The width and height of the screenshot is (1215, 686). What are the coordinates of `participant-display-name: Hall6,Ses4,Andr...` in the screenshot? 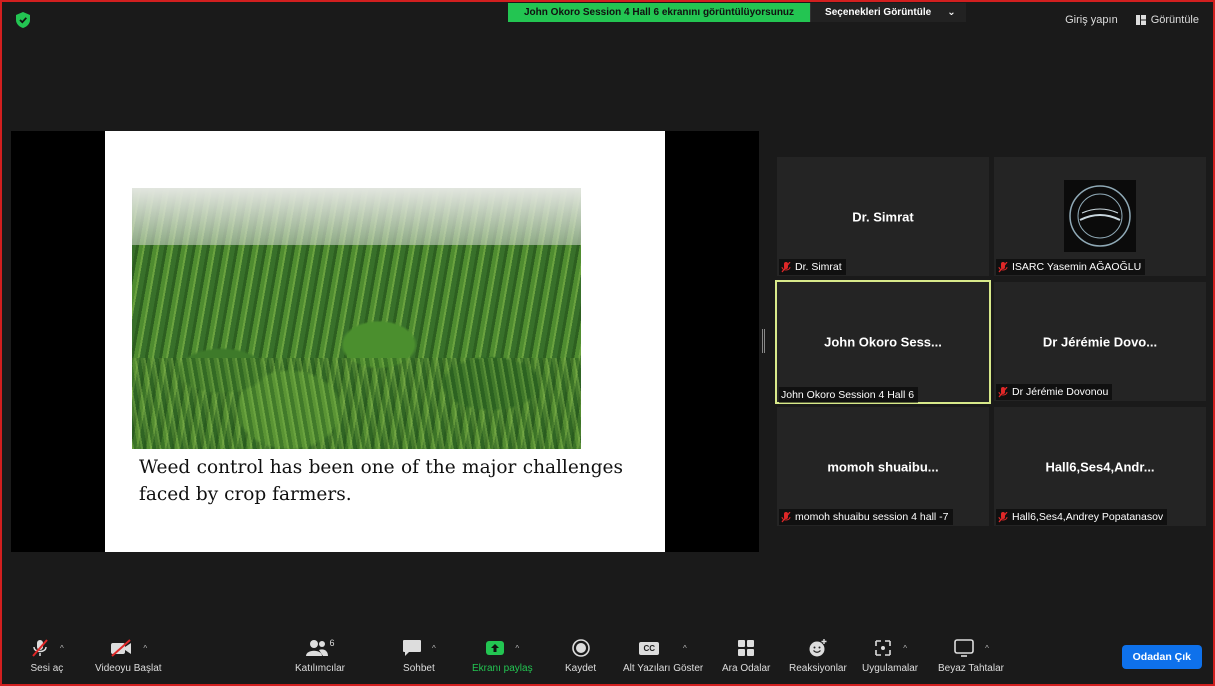 It's located at (1100, 466).